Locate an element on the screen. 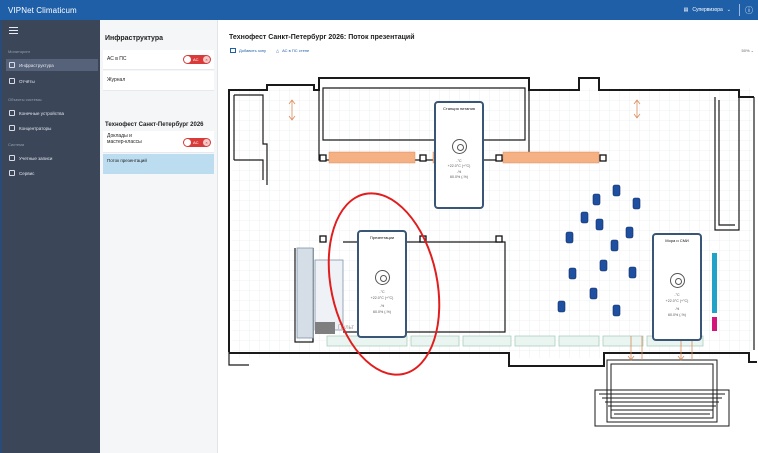 This screenshot has height=453, width=758. tree-item-ac: АС в ПС АС × is located at coordinates (158, 60).